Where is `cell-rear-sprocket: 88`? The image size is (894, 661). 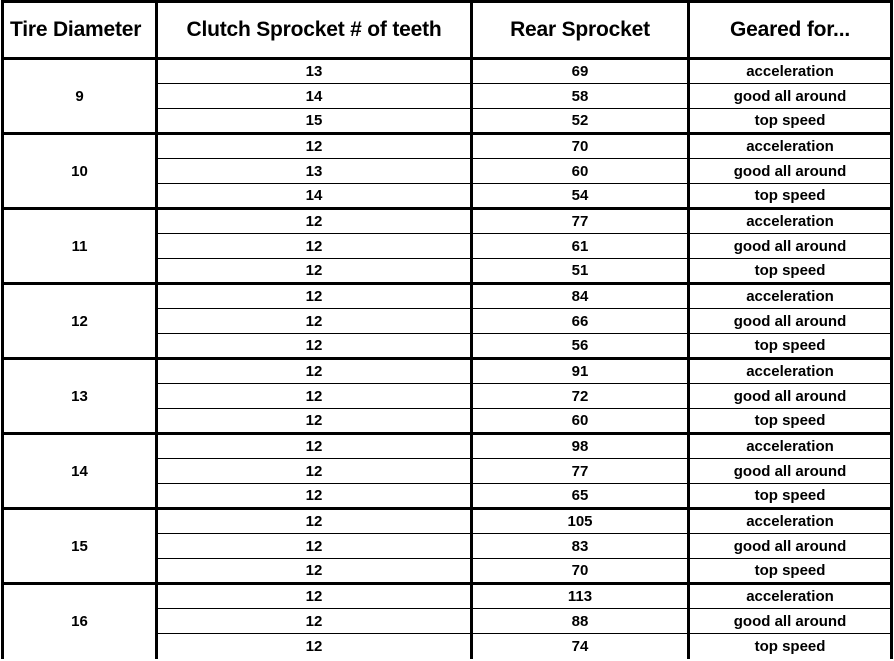
cell-rear-sprocket: 88 is located at coordinates (580, 621).